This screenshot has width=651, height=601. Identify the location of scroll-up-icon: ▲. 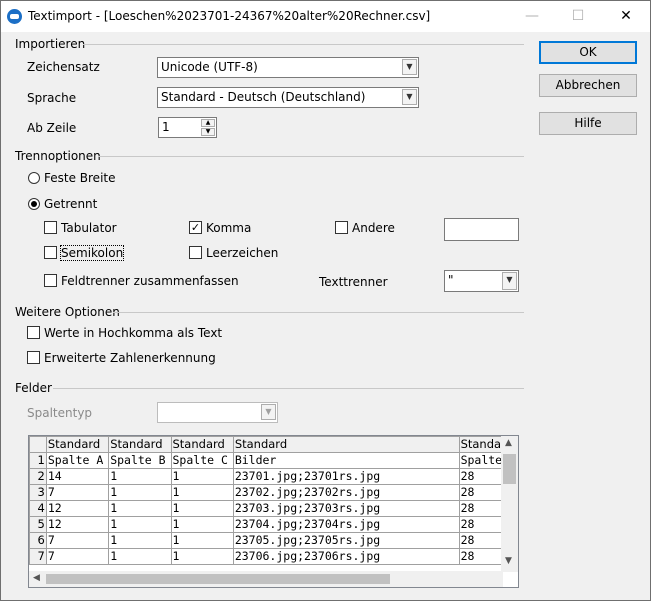
(508, 443).